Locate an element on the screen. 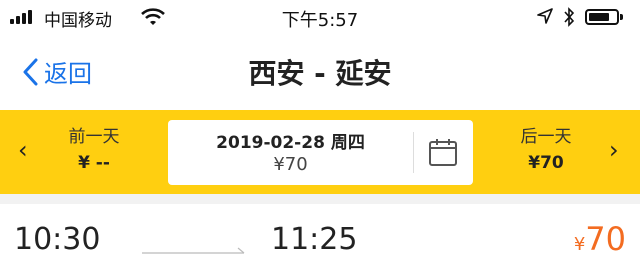  battery-cap is located at coordinates (621, 17).